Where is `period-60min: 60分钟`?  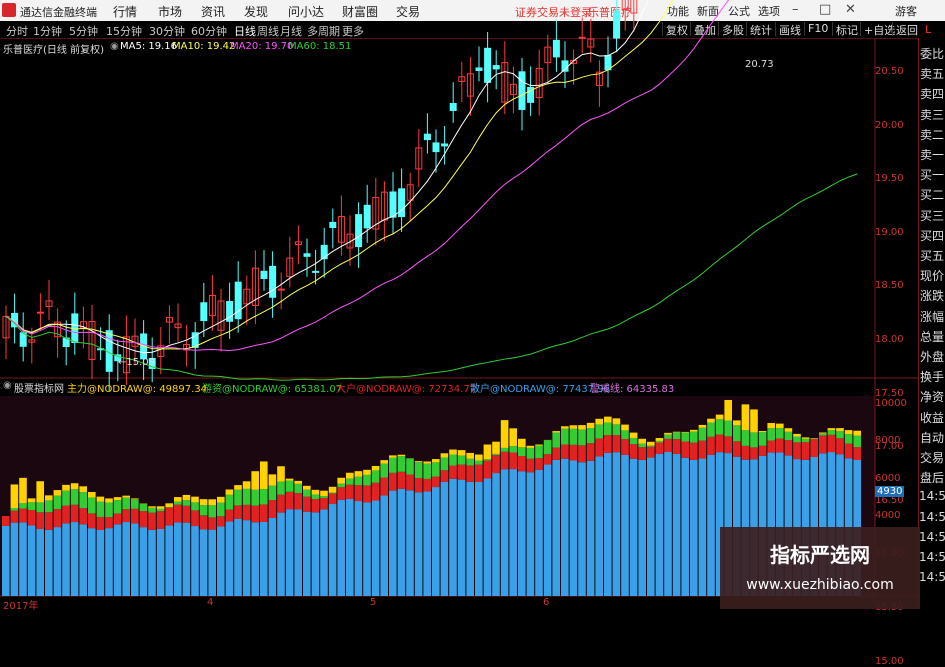
period-60min: 60分钟 is located at coordinates (209, 31).